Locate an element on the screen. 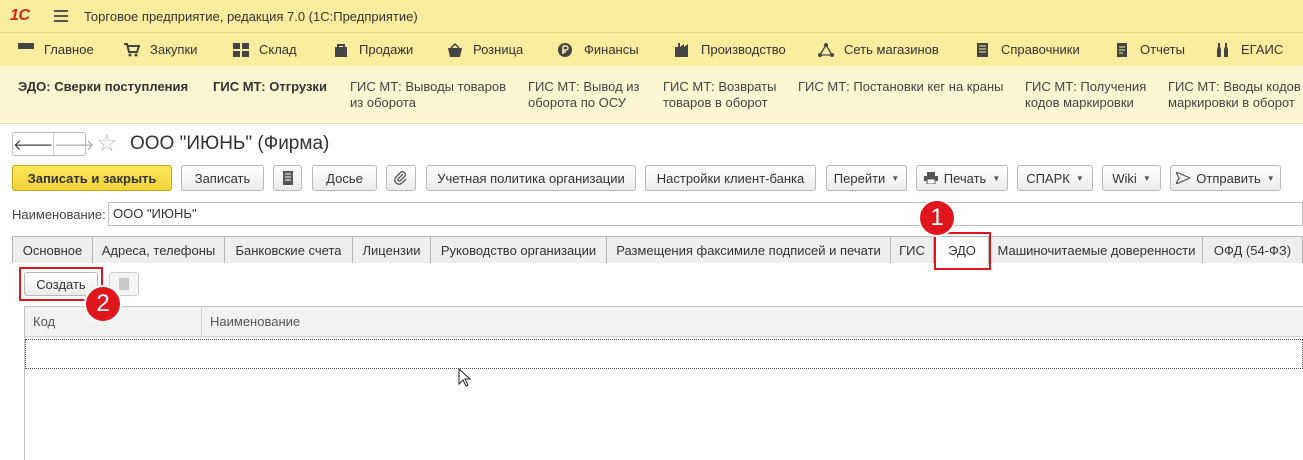 Image resolution: width=1303 pixels, height=460 pixels. nav-link-gis-codes-received: ГИС МТ: Получения кодов маркировки is located at coordinates (1085, 95).